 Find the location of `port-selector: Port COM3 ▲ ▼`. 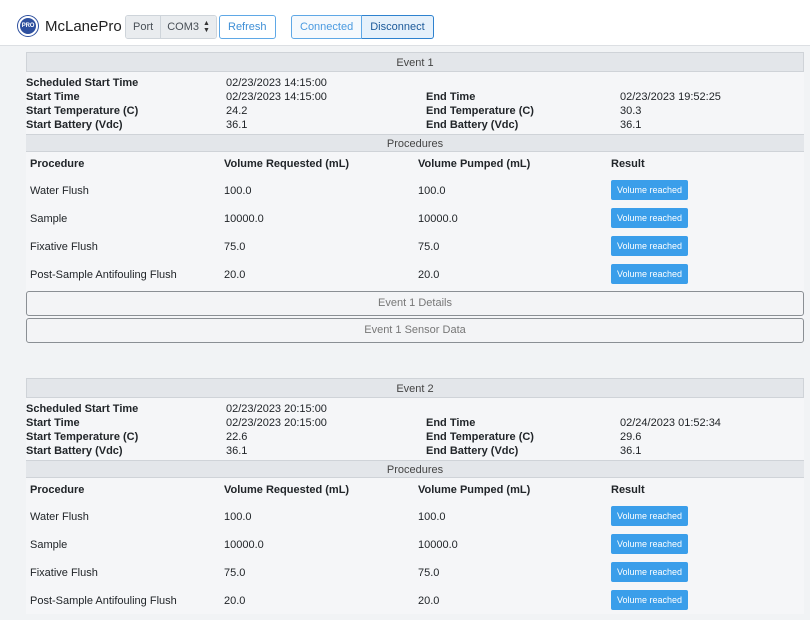

port-selector: Port COM3 ▲ ▼ is located at coordinates (171, 27).